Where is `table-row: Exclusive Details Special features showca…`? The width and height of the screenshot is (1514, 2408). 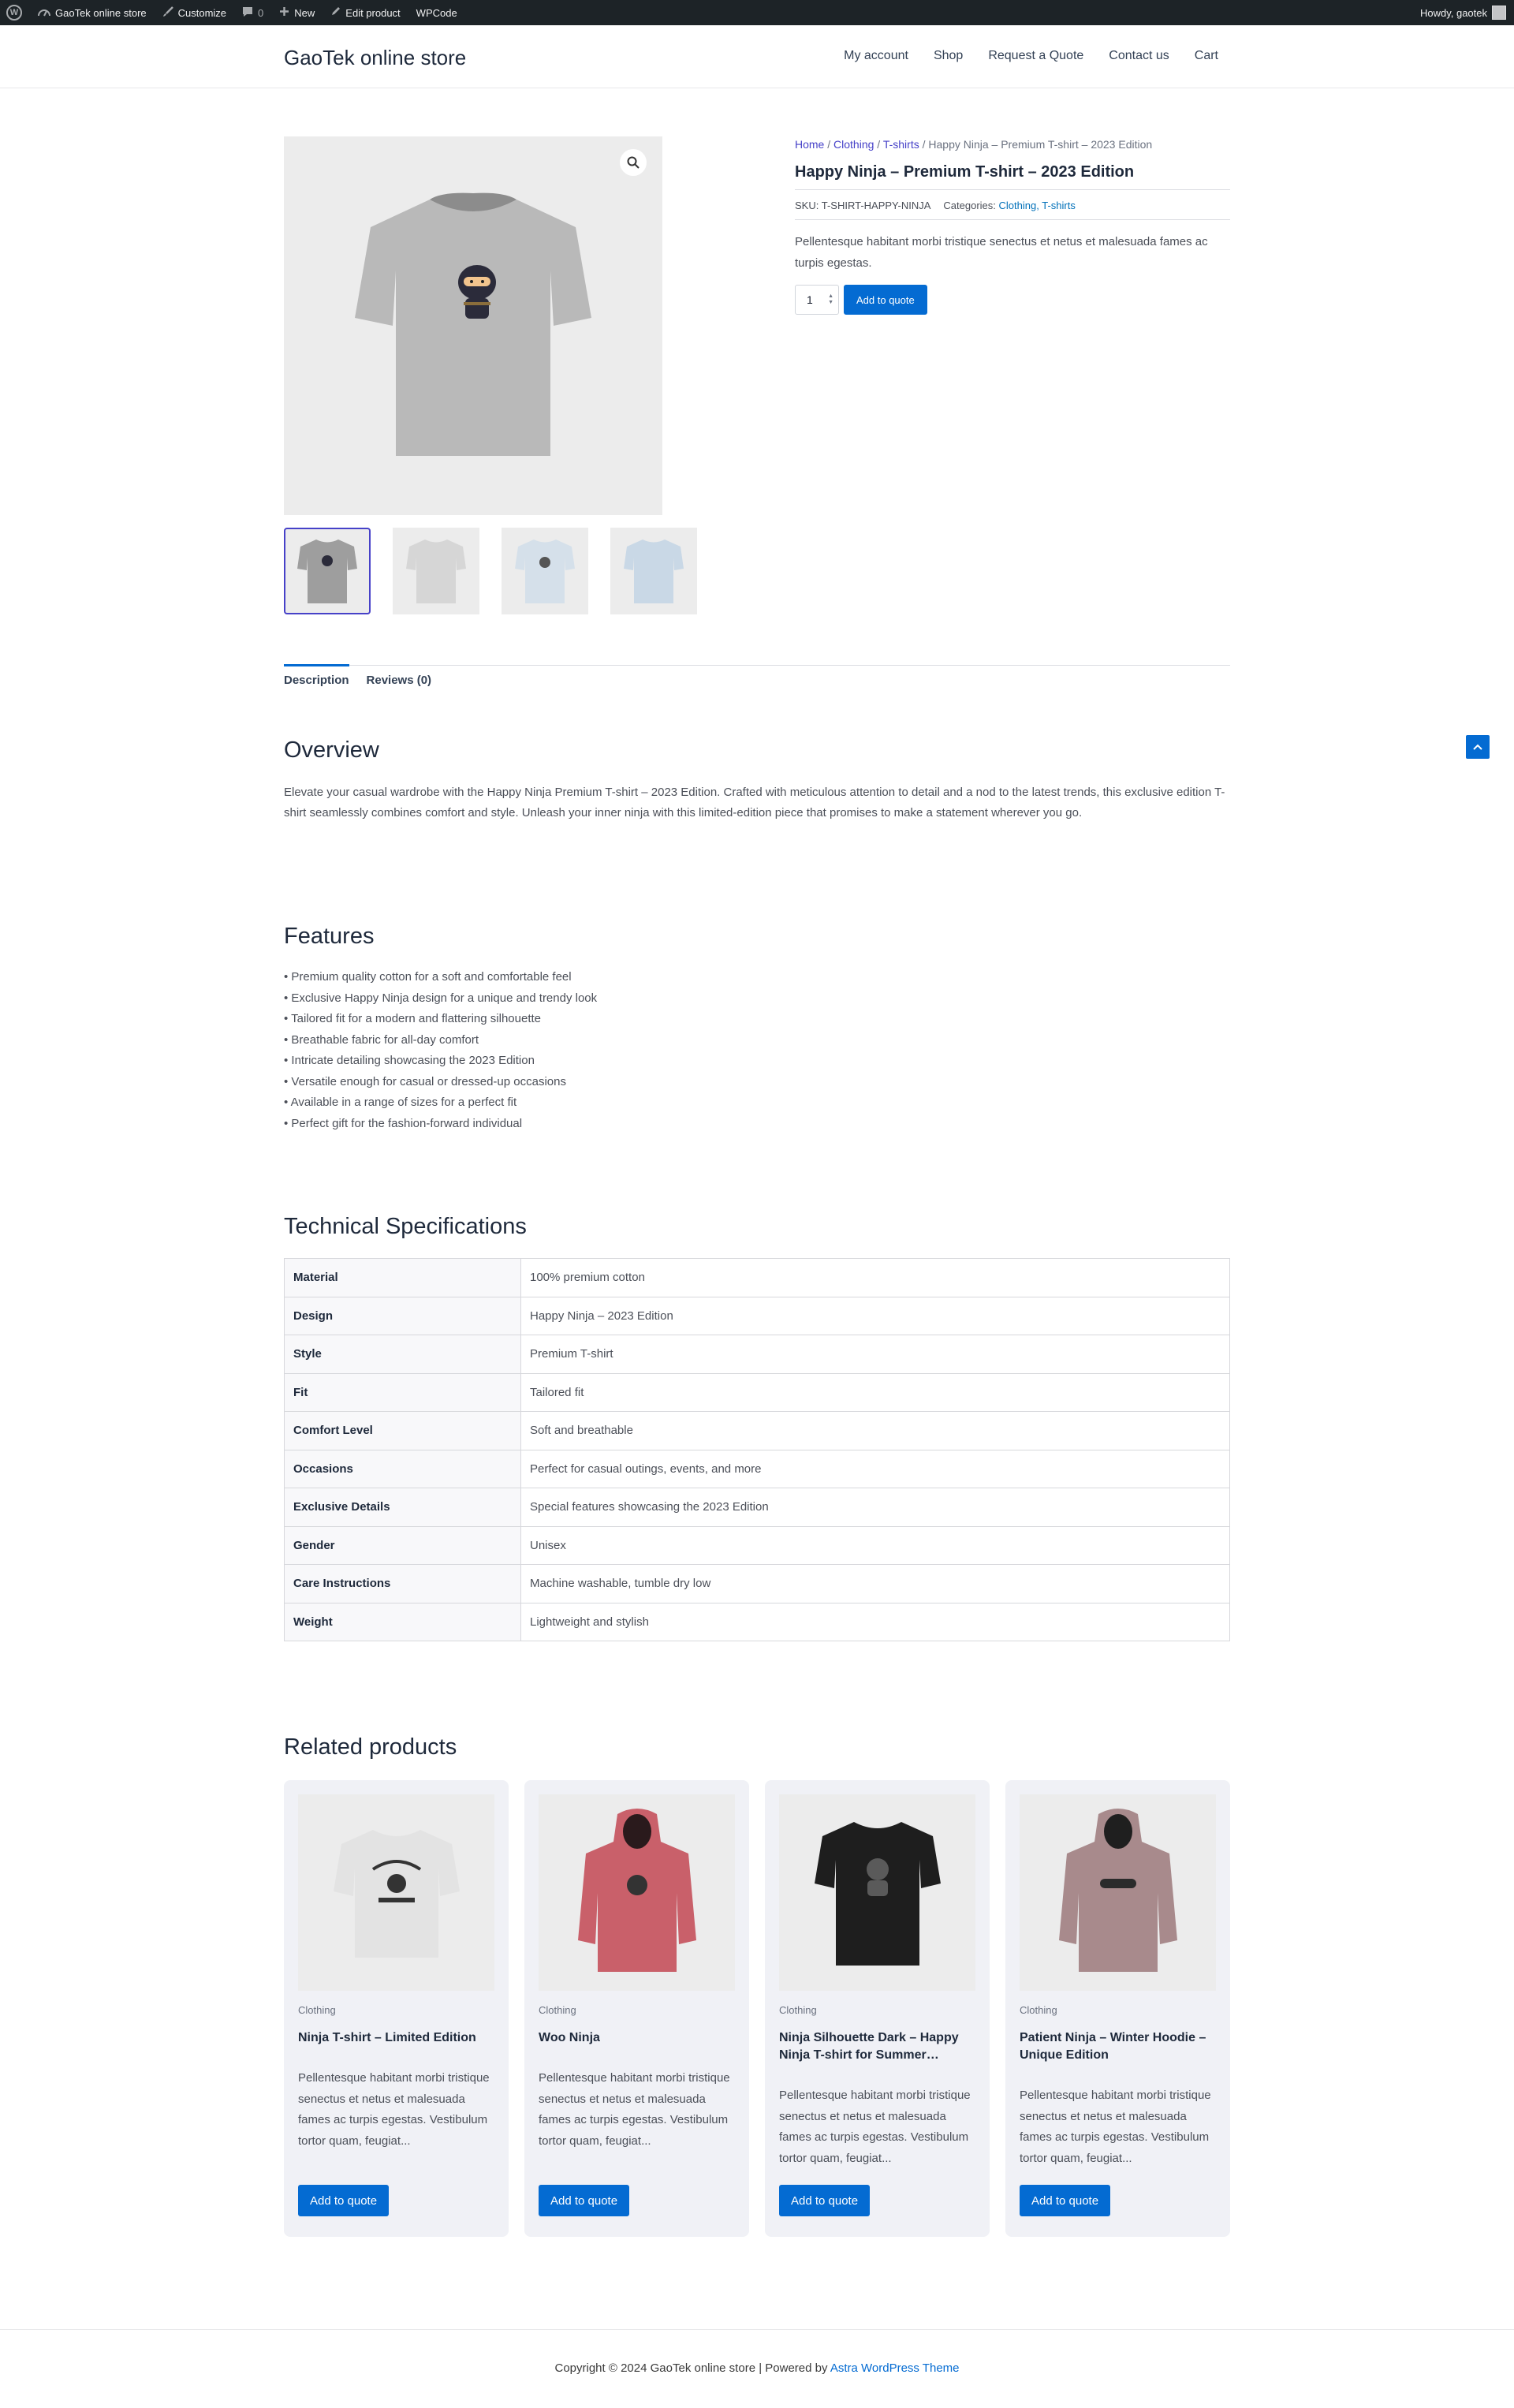 table-row: Exclusive Details Special features showca… is located at coordinates (757, 1507).